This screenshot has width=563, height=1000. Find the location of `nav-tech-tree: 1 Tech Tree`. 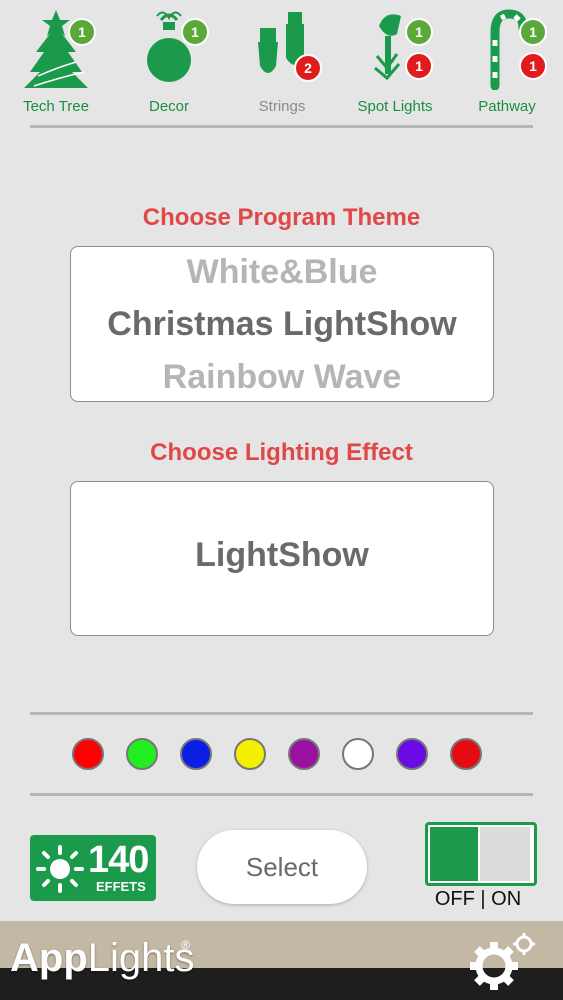

nav-tech-tree: 1 Tech Tree is located at coordinates (56, 61).